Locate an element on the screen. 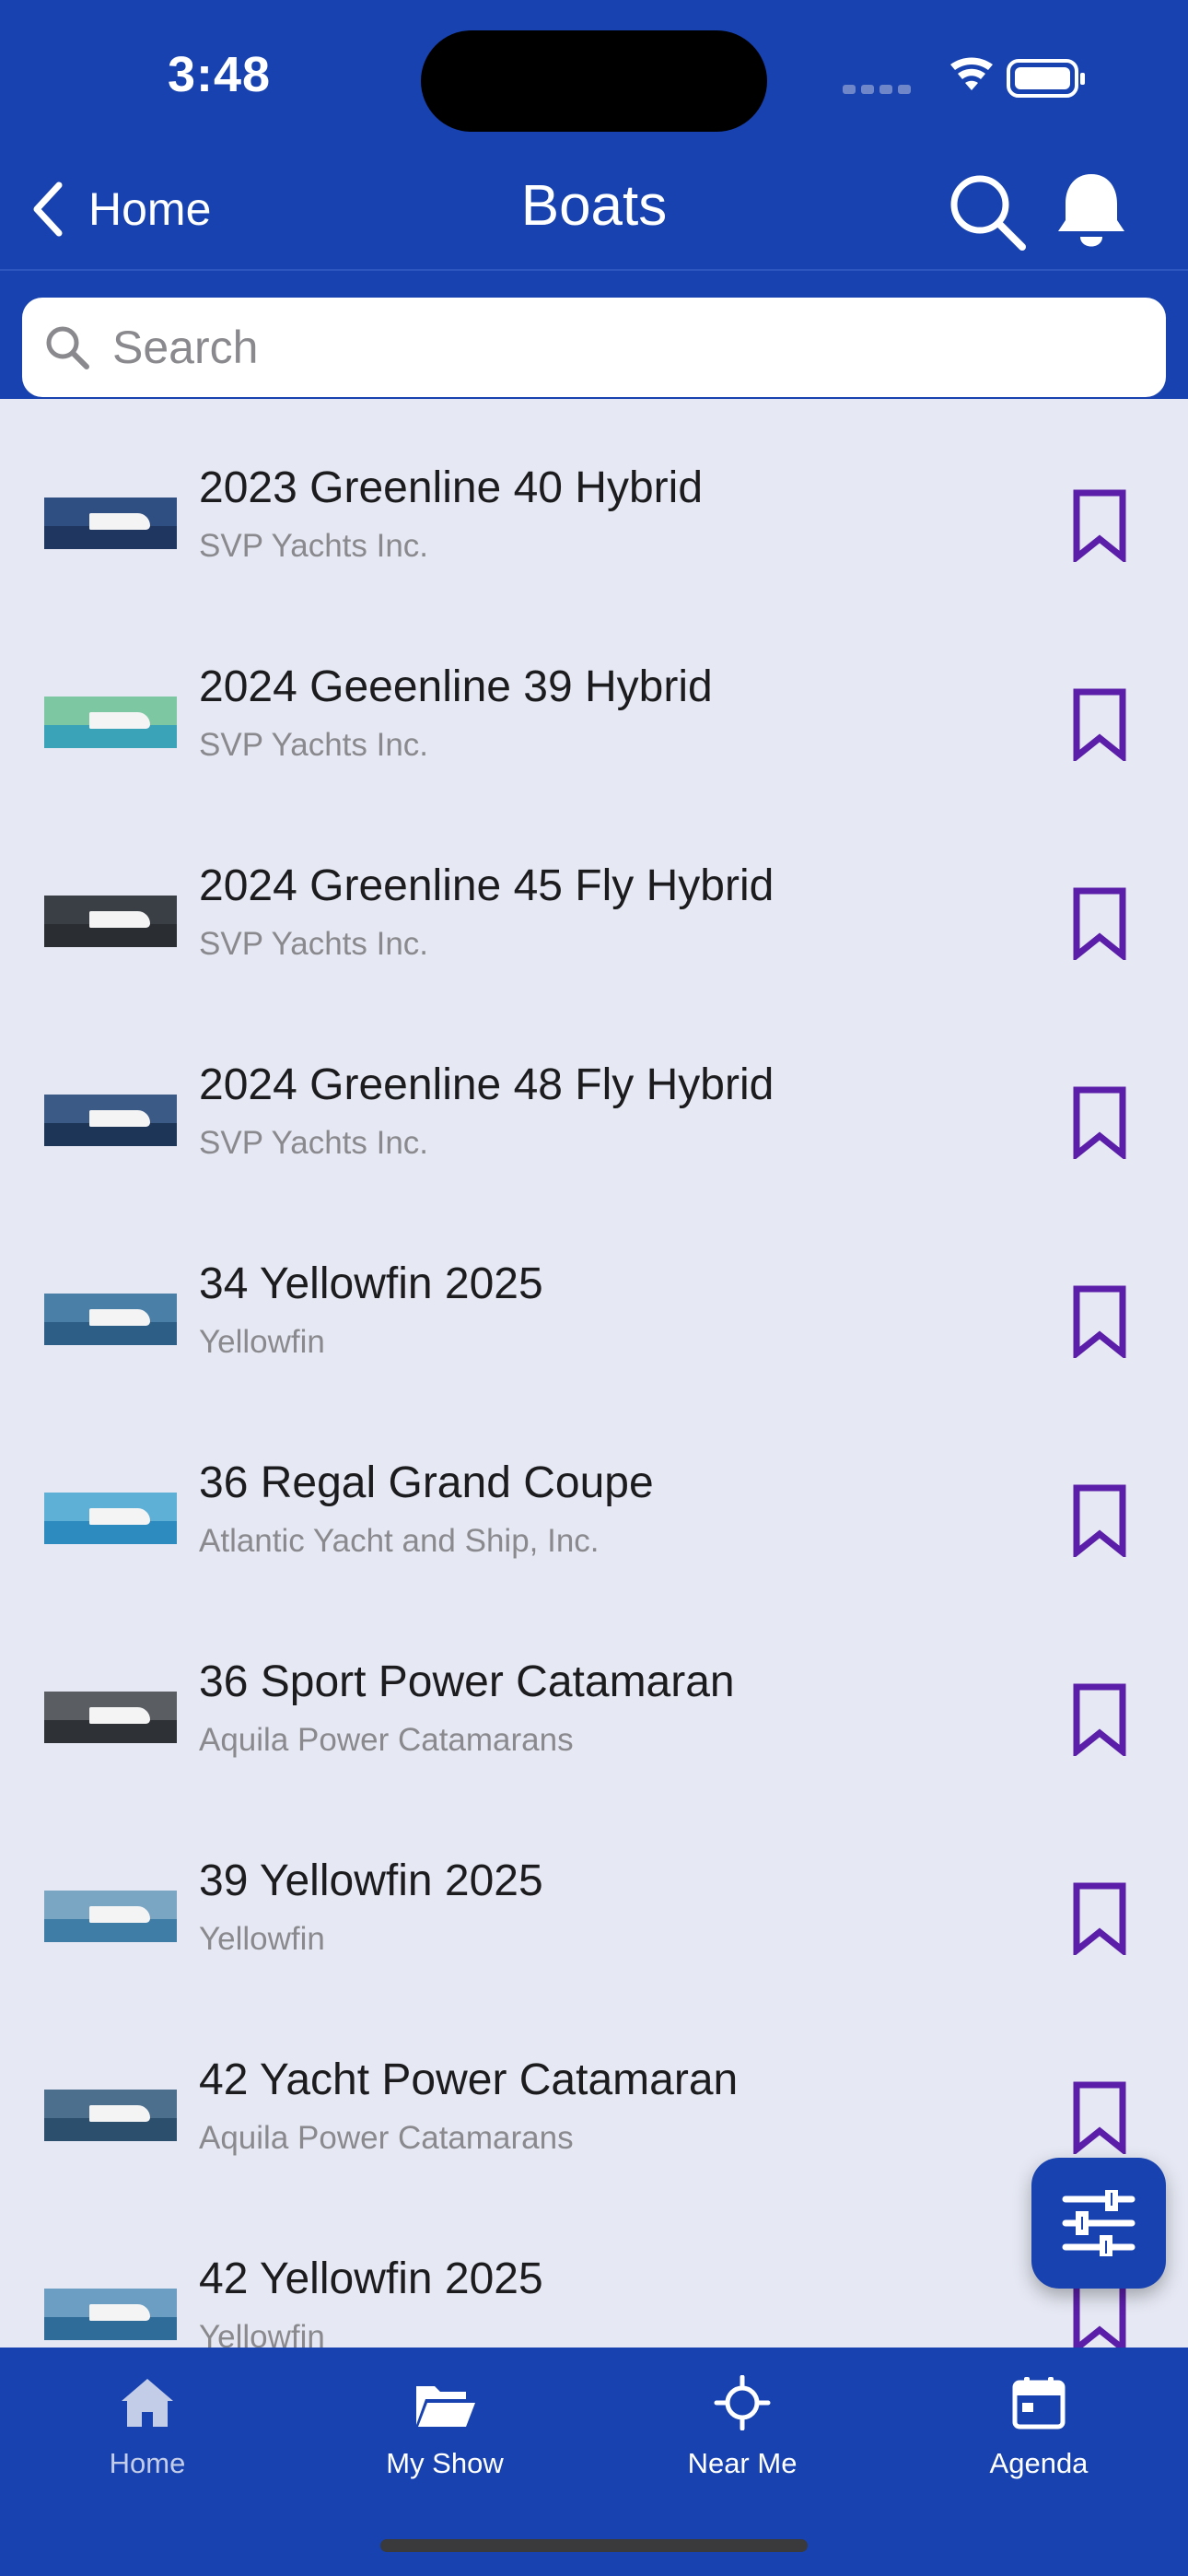 This screenshot has width=1188, height=2576. crosshair-icon is located at coordinates (742, 2402).